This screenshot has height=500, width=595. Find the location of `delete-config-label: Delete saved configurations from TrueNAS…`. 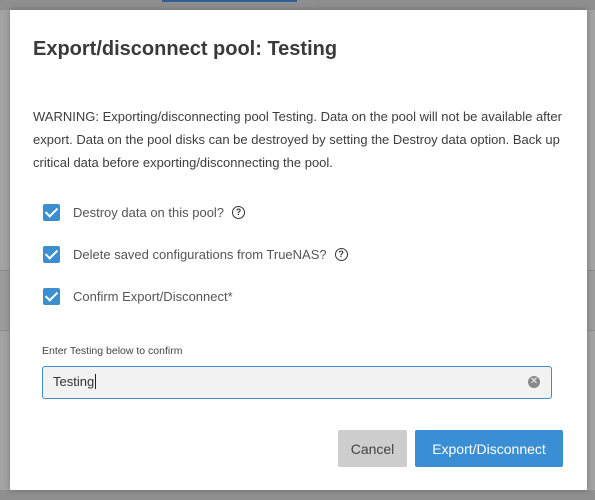

delete-config-label: Delete saved configurations from TrueNAS… is located at coordinates (200, 254).